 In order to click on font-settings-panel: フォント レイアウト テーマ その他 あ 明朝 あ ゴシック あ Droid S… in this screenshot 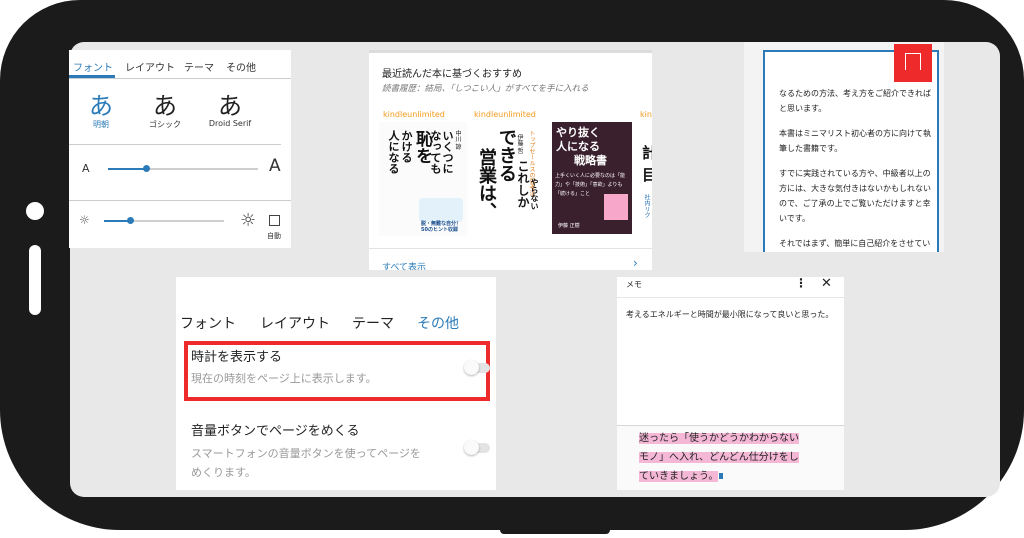, I will do `click(180, 149)`.